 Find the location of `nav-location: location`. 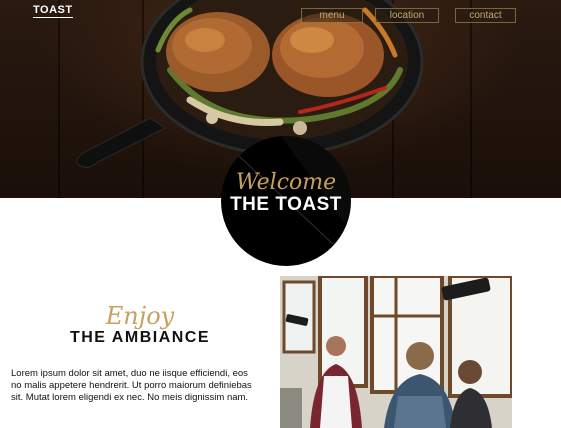

nav-location: location is located at coordinates (407, 15).